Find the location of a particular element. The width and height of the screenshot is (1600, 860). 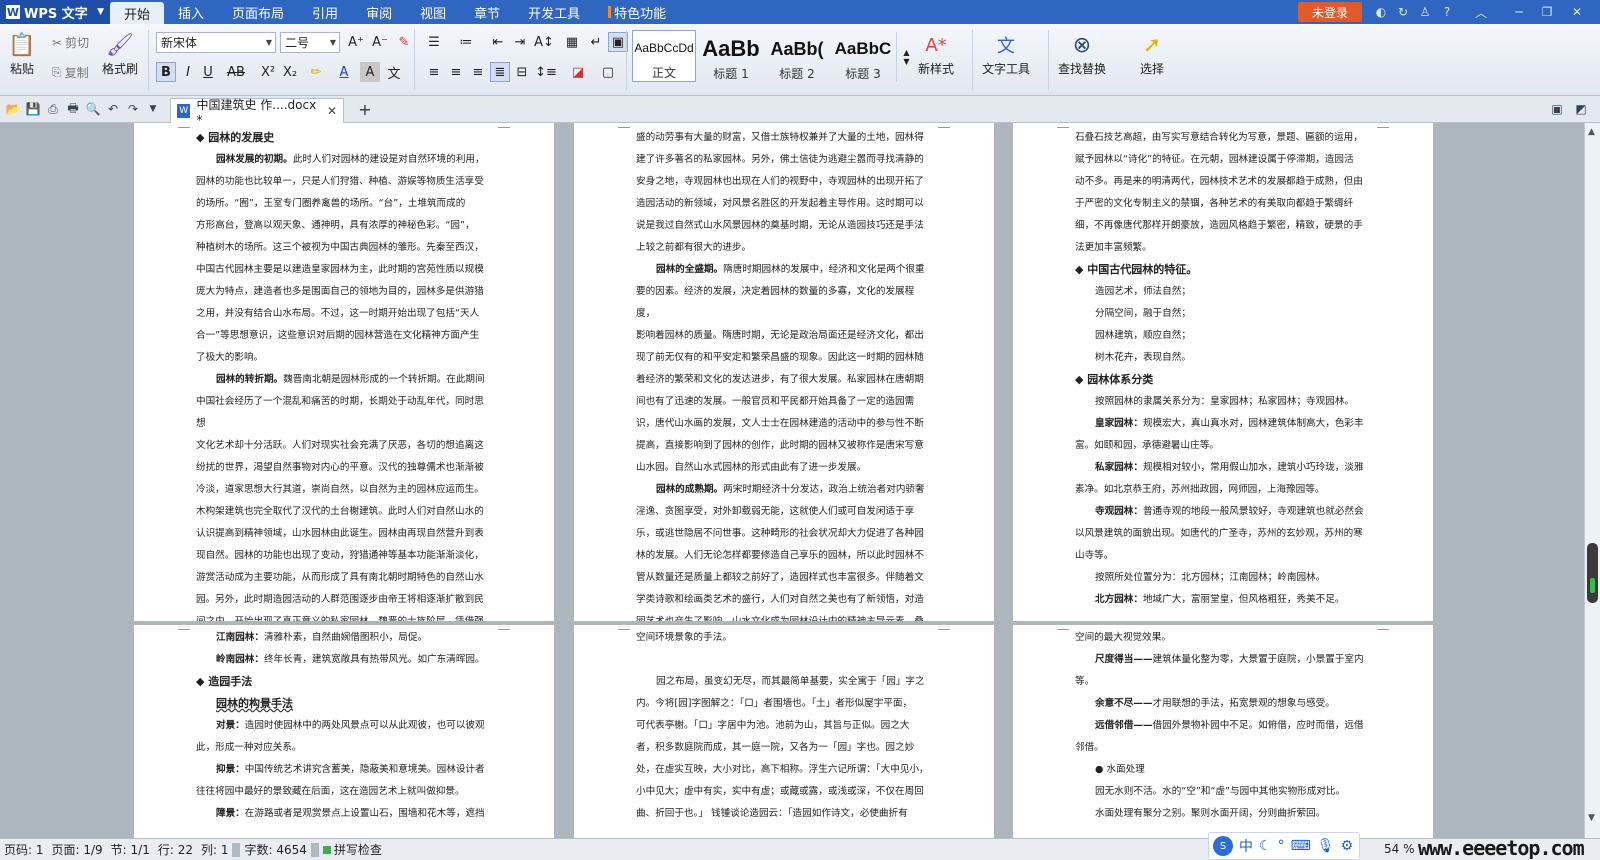

text-line: 往往将园中最好的景致藏在后面，这在造园艺术上就叫做抑景。 is located at coordinates (330, 791).